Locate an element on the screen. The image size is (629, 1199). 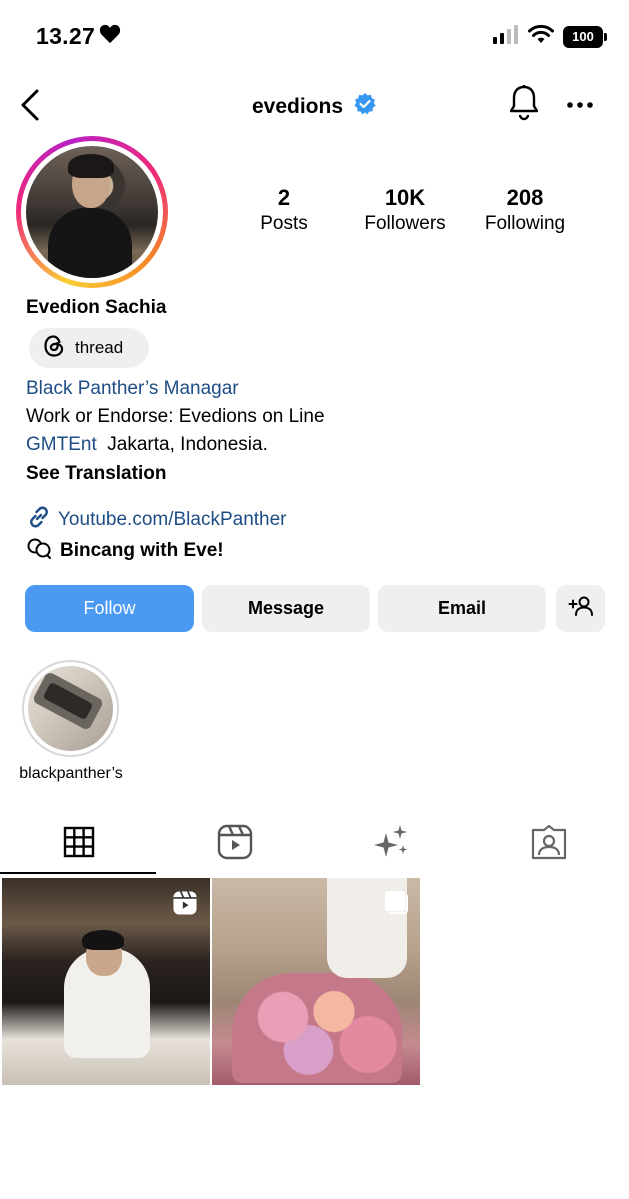
bell-icon is located at coordinates (524, 105).